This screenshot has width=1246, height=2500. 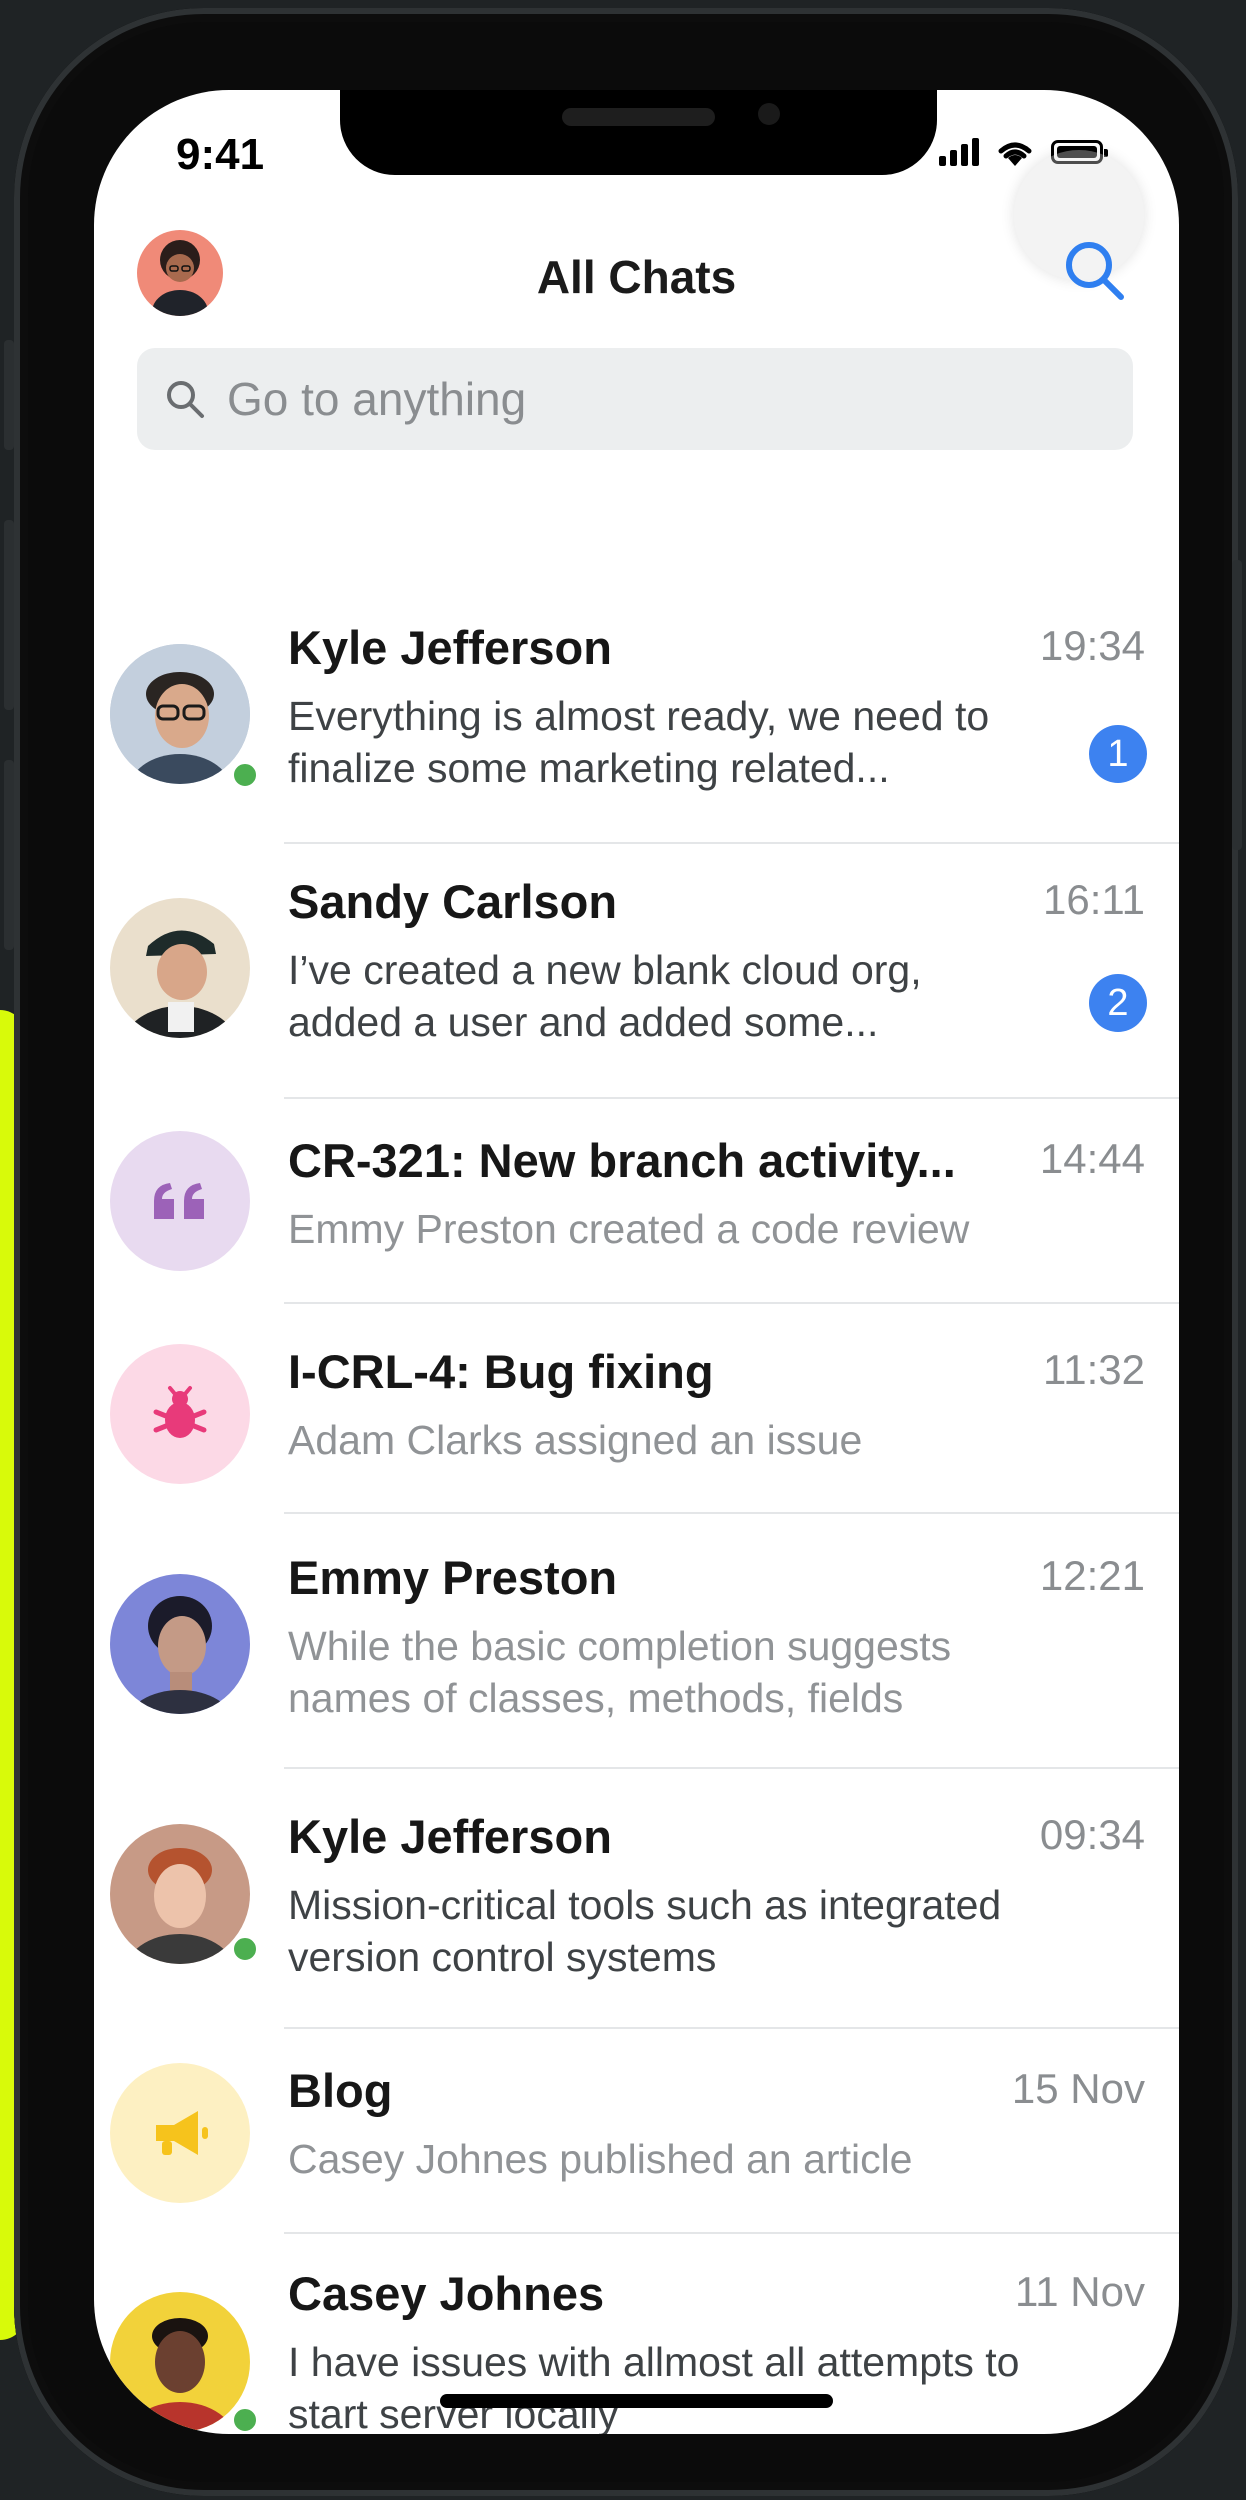 I want to click on search-input, so click(x=657, y=399).